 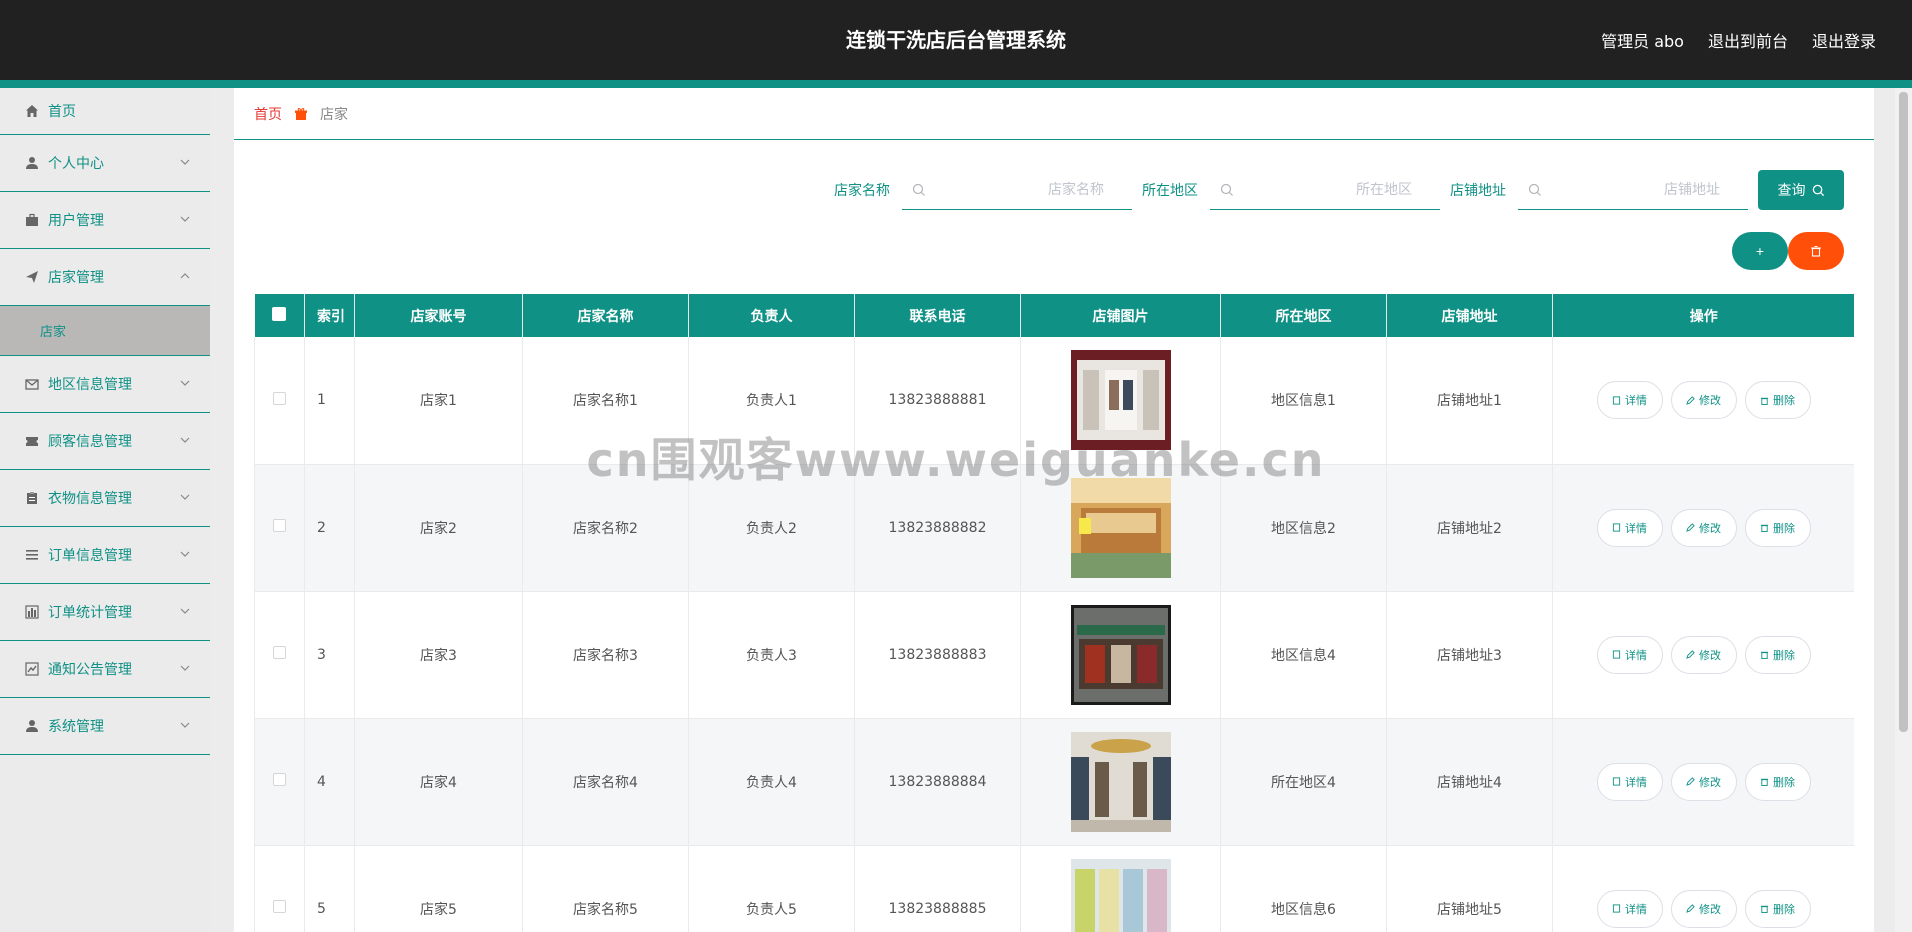 I want to click on add-button: +, so click(x=1760, y=251).